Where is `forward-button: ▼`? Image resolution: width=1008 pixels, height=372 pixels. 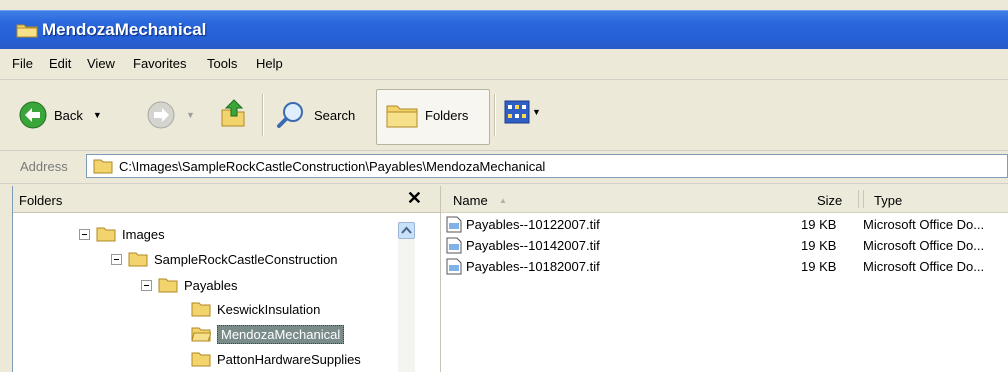
forward-button: ▼ is located at coordinates (170, 115).